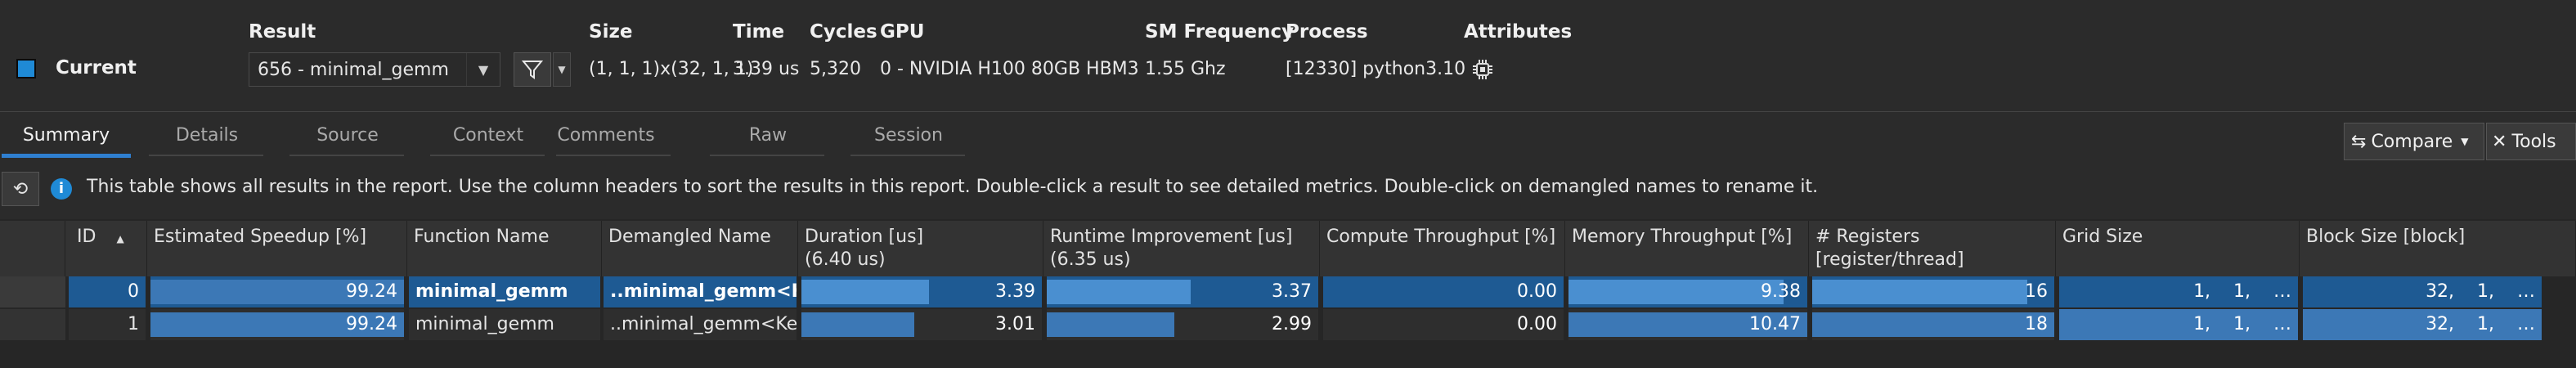  Describe the element at coordinates (1015, 291) in the screenshot. I see `cell-duration-value: 3.39` at that location.